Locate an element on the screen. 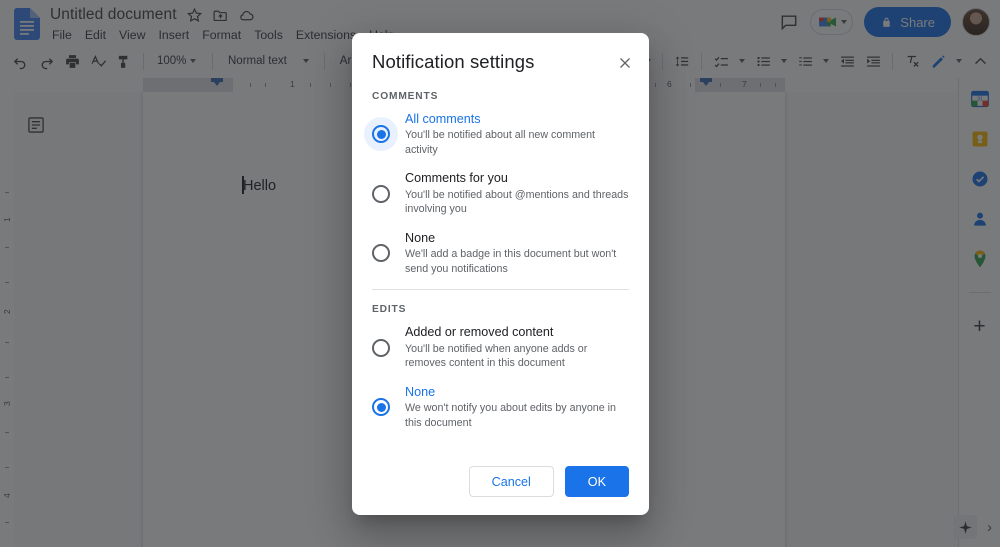 This screenshot has width=1000, height=547. ok-button: OK is located at coordinates (596, 481).